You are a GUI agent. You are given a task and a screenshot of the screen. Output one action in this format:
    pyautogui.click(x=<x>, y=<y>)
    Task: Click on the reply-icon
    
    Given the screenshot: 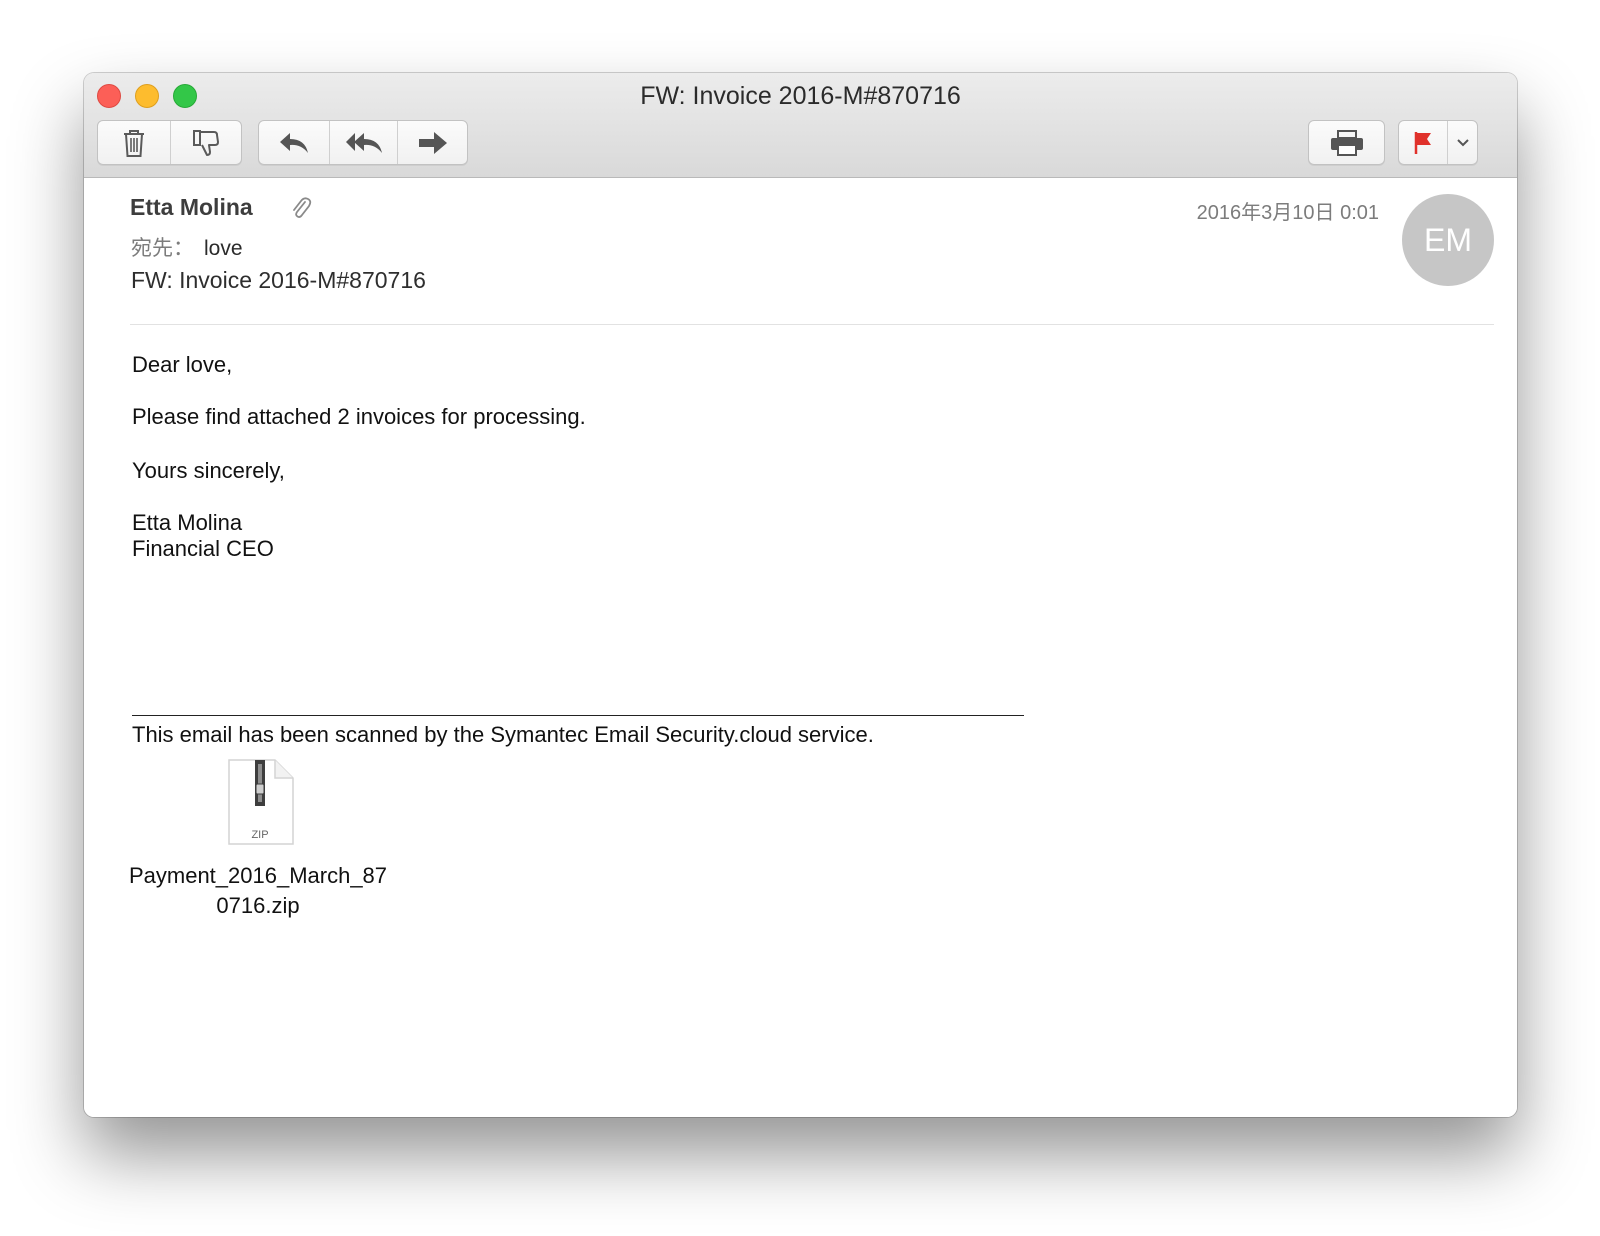 What is the action you would take?
    pyautogui.click(x=294, y=143)
    